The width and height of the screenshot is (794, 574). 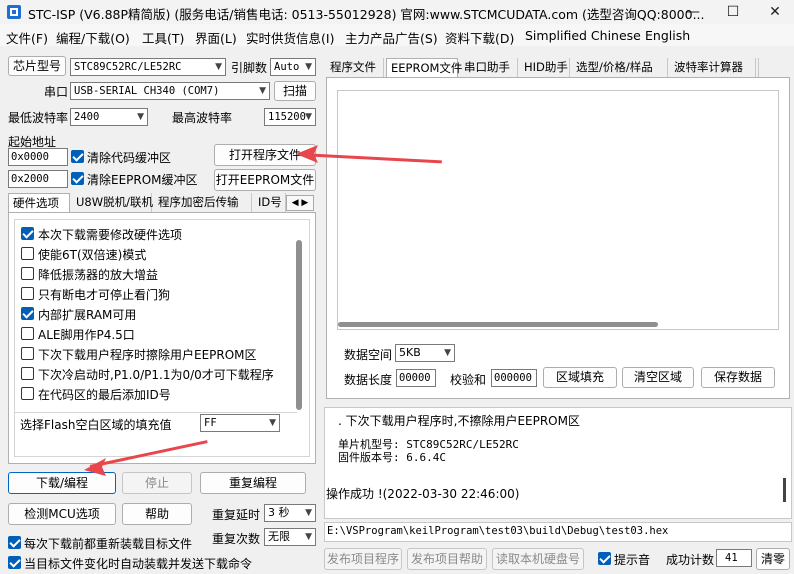 I want to click on tab-serial-helper: 串口助手, so click(x=489, y=68).